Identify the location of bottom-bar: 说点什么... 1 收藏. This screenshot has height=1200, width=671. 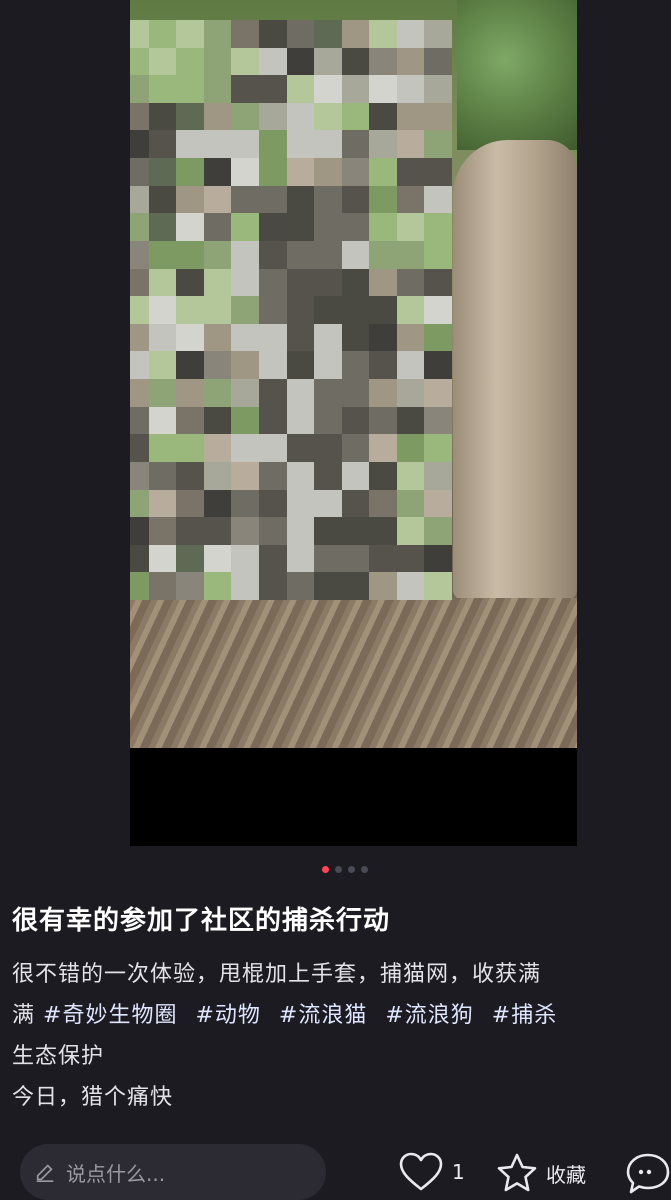
(335, 1164).